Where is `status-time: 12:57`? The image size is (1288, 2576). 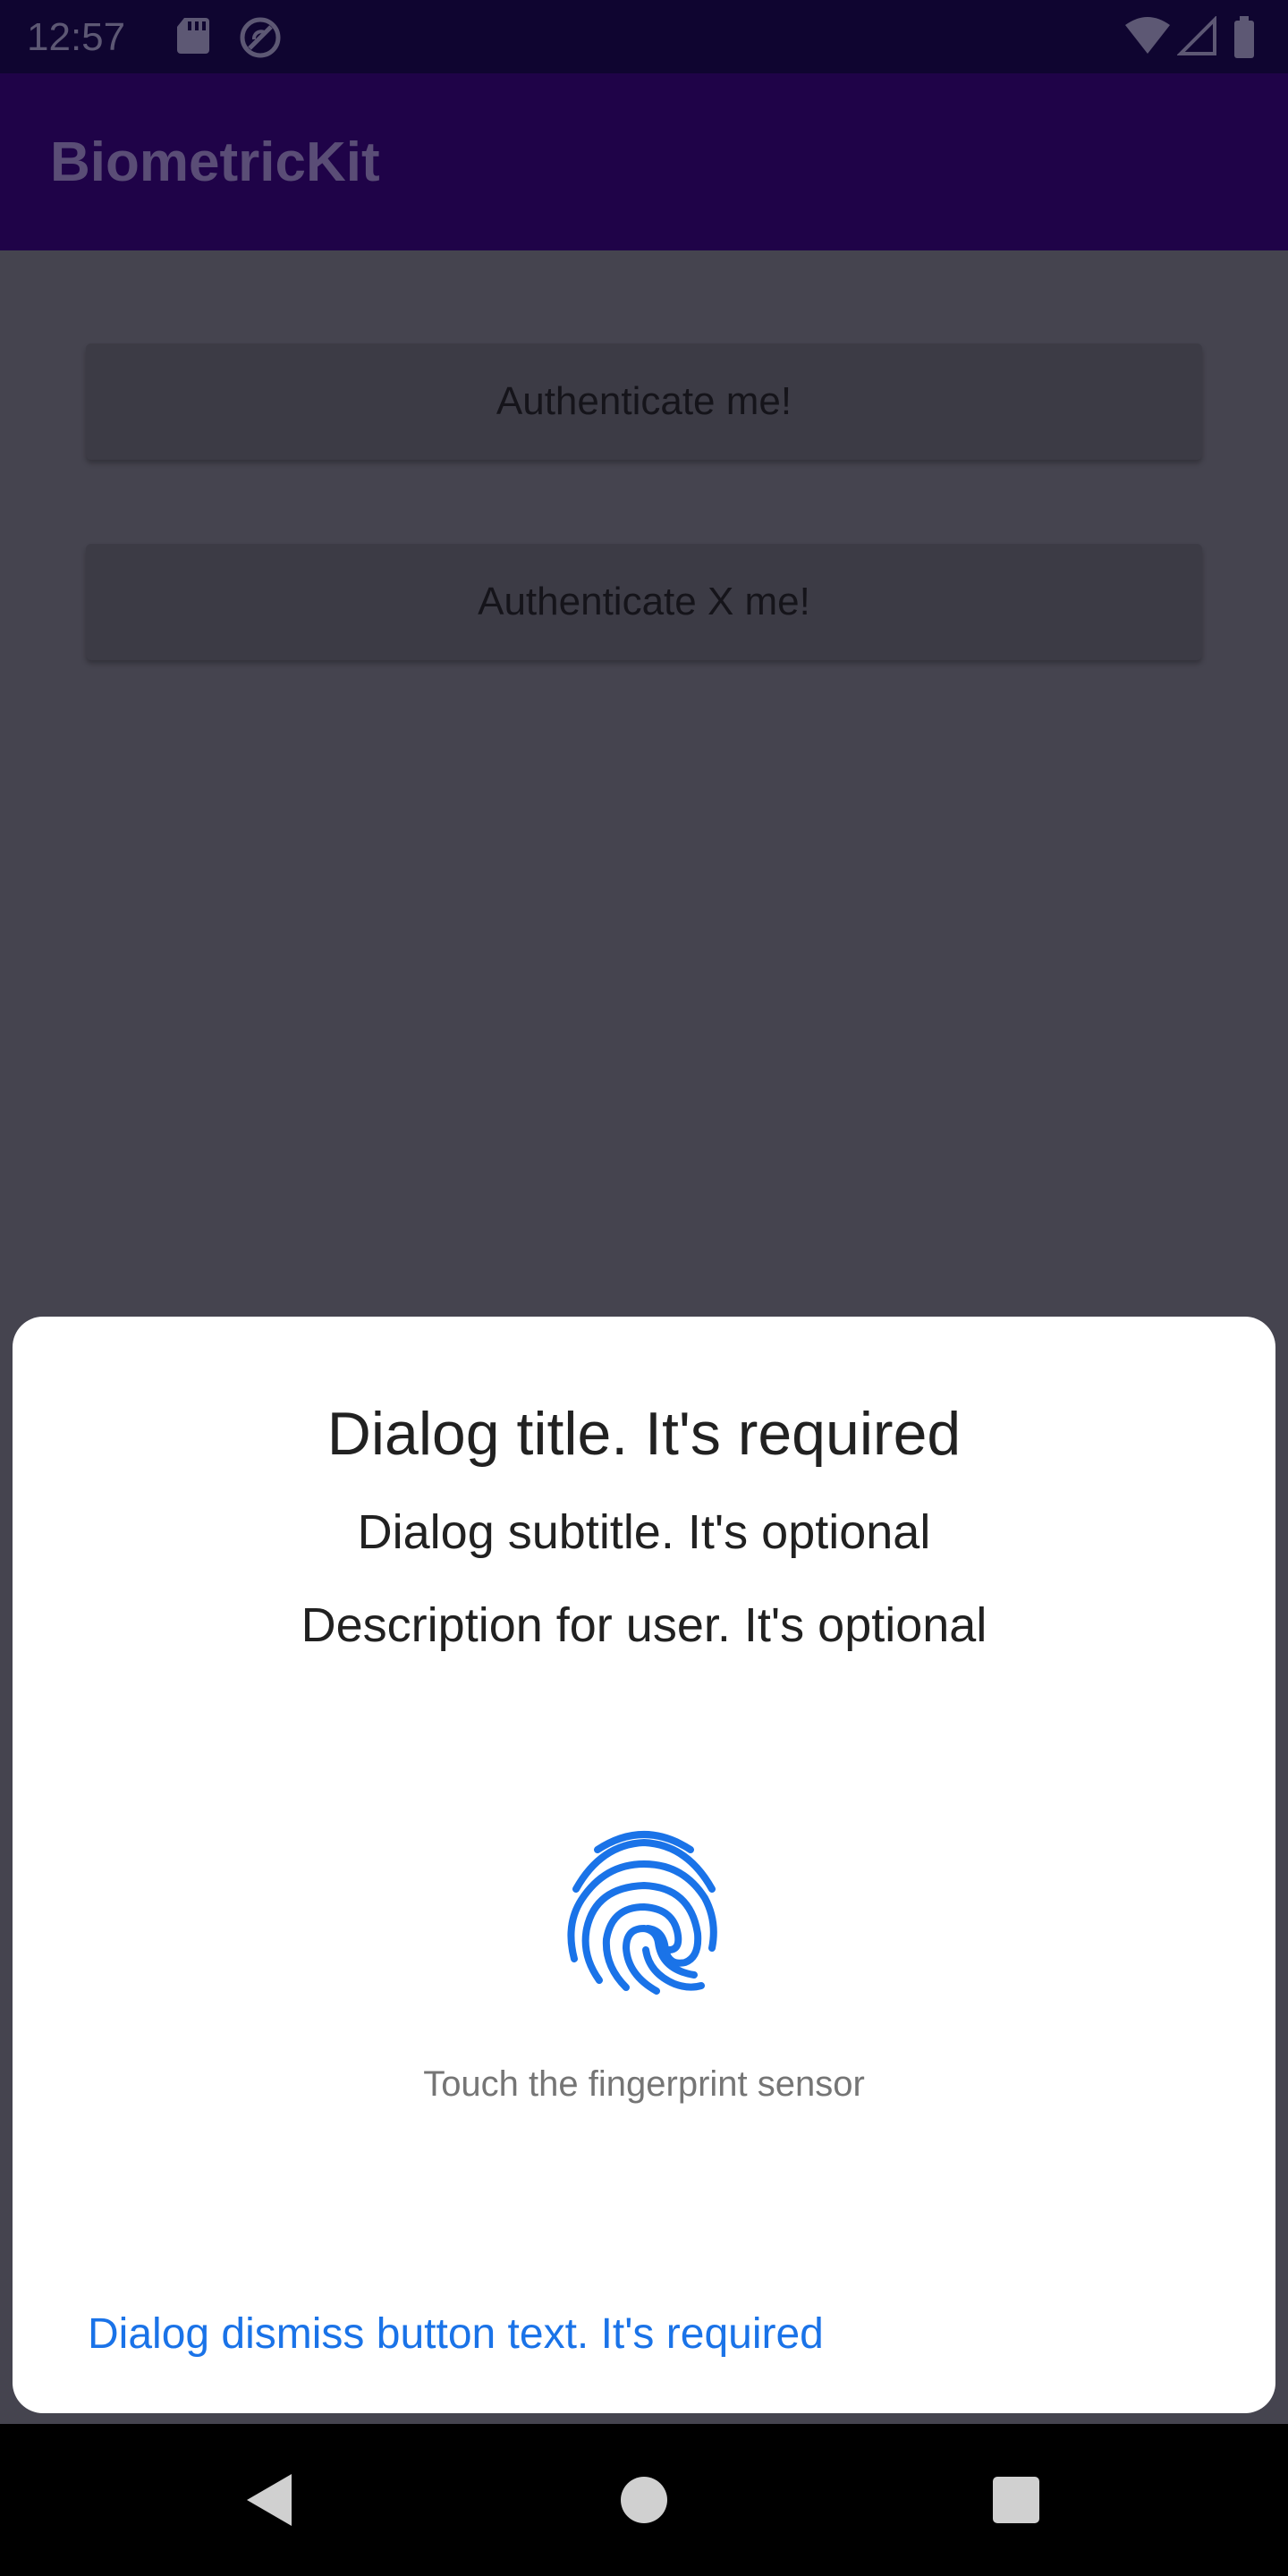 status-time: 12:57 is located at coordinates (76, 37).